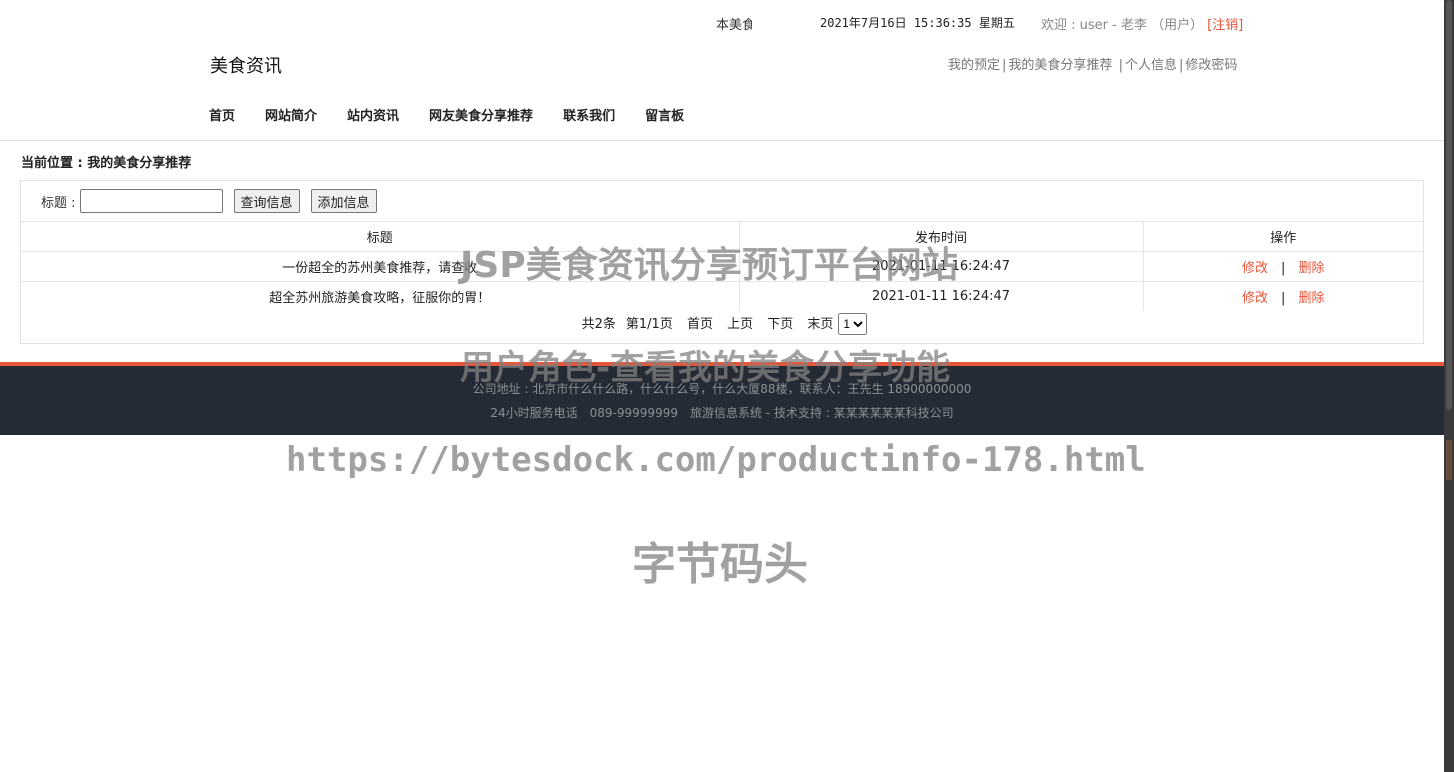 The image size is (1454, 772). Describe the element at coordinates (780, 324) in the screenshot. I see `next-page-link: 下页` at that location.